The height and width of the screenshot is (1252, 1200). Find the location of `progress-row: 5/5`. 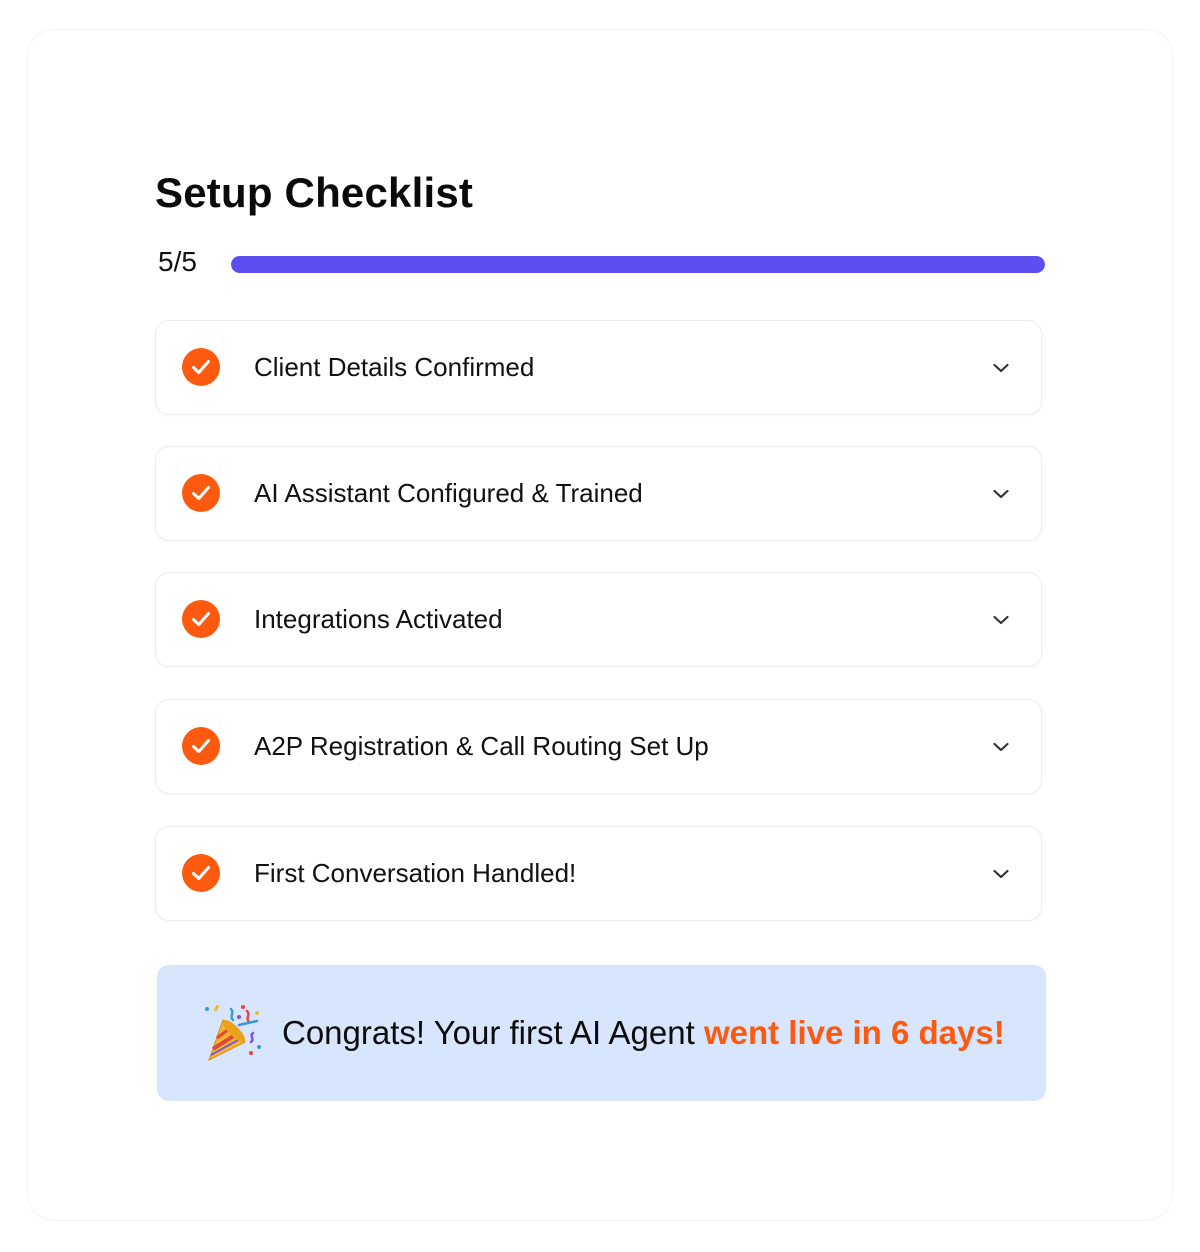

progress-row: 5/5 is located at coordinates (603, 264).